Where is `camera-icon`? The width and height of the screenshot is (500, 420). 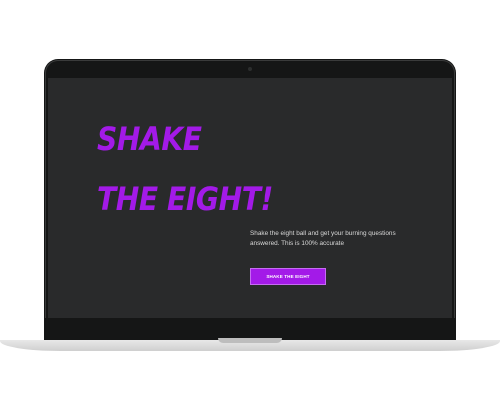
camera-icon is located at coordinates (250, 69).